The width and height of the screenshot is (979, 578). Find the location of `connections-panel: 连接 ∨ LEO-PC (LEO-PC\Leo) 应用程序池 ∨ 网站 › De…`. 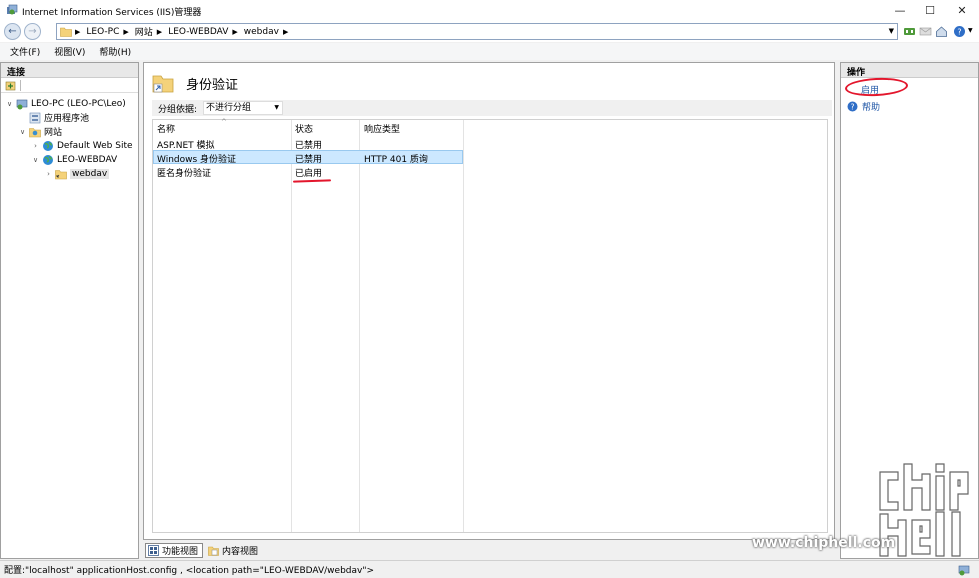

connections-panel: 连接 ∨ LEO-PC (LEO-PC\Leo) 应用程序池 ∨ 网站 › De… is located at coordinates (69, 310).